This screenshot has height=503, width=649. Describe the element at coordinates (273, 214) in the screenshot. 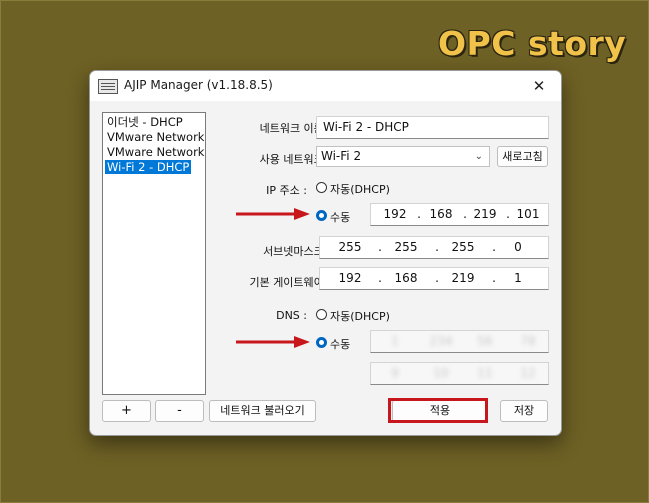

I see `annotation-arrow-ip` at that location.